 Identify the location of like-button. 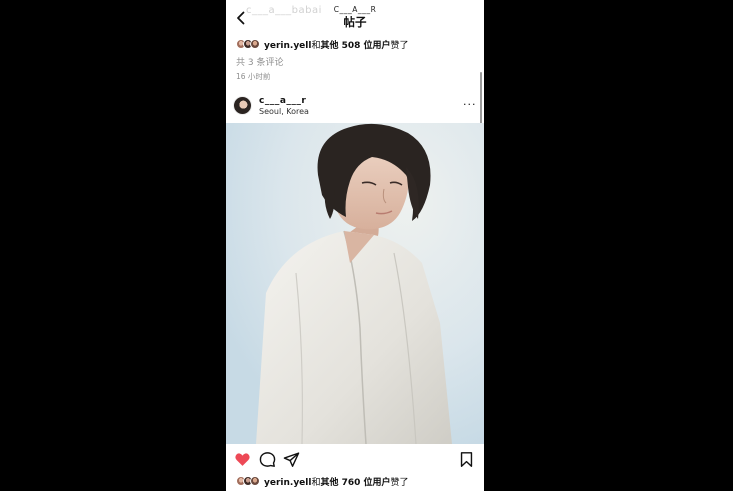
(242, 459).